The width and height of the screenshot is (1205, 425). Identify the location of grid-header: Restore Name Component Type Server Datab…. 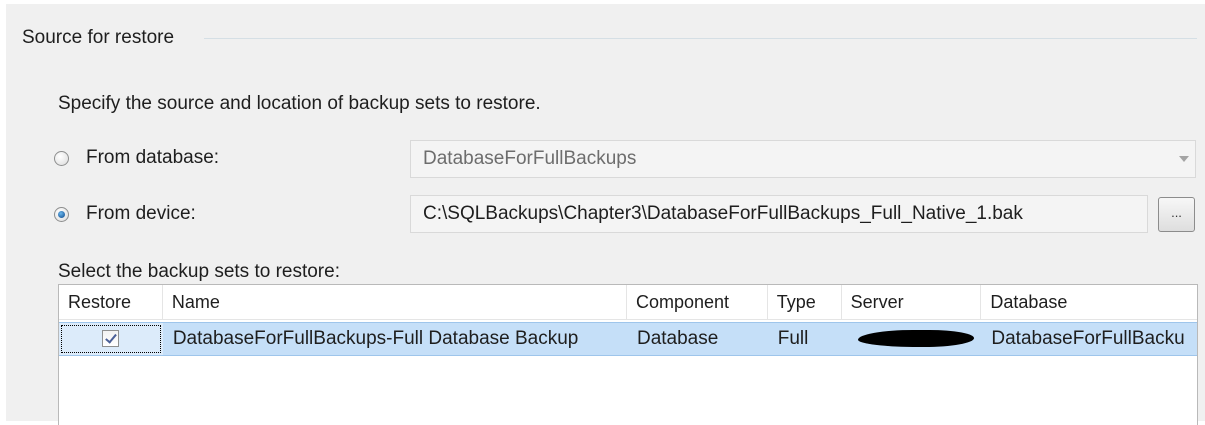
(628, 302).